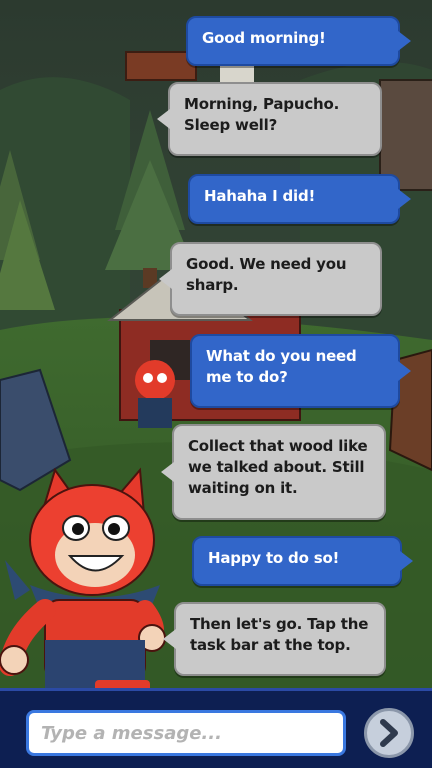  What do you see at coordinates (262, 114) in the screenshot?
I see `chat-message-text: Morning, Papucho. Sleep well?` at bounding box center [262, 114].